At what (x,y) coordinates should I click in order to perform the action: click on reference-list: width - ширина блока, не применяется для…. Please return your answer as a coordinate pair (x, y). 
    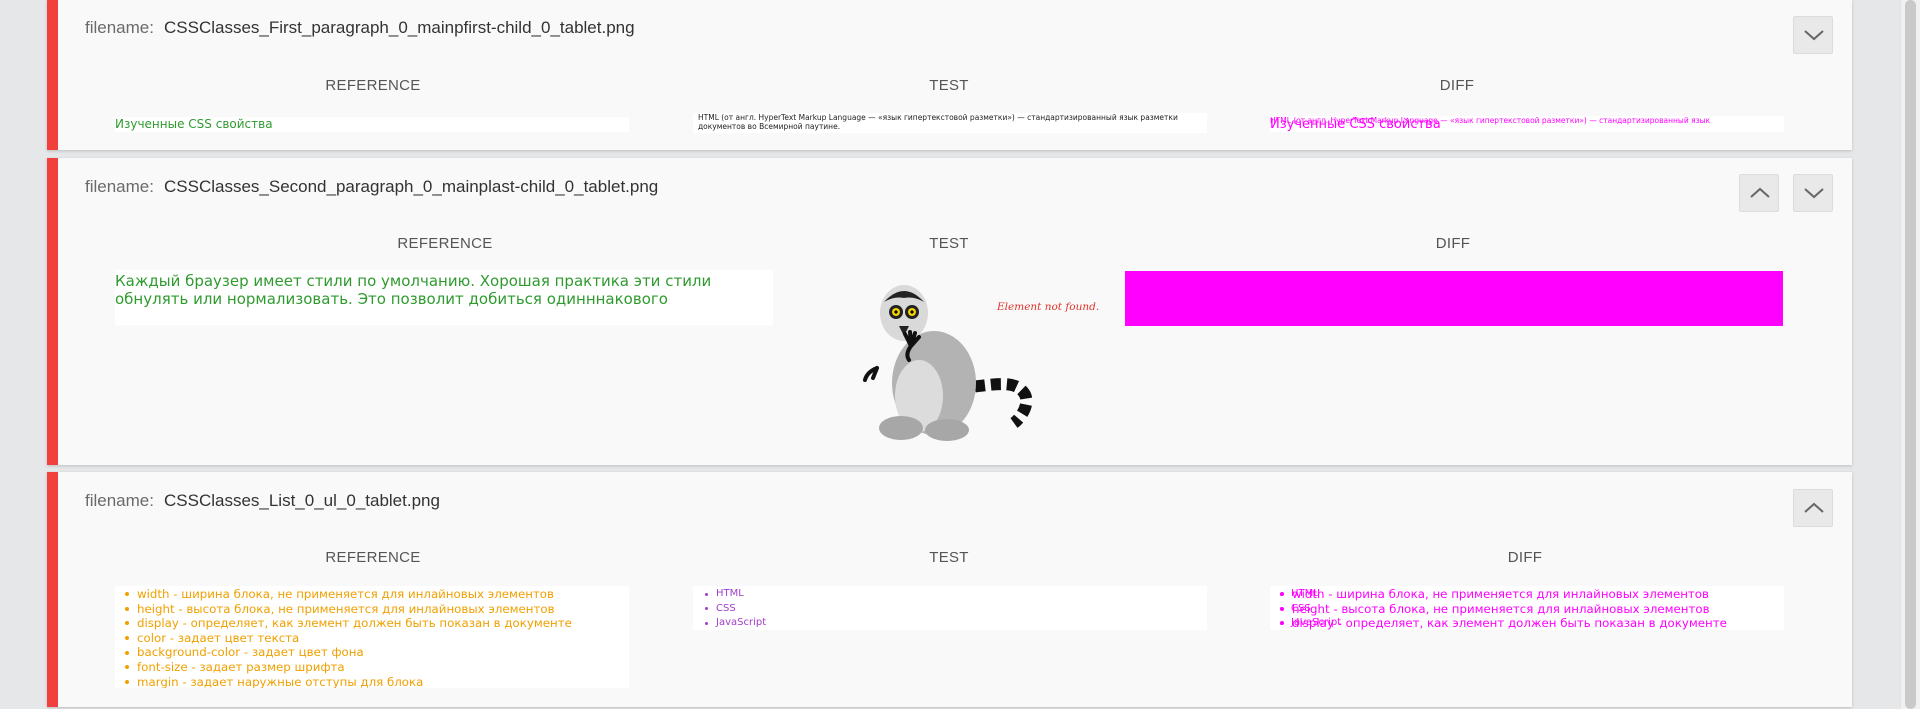
    Looking at the image, I should click on (372, 637).